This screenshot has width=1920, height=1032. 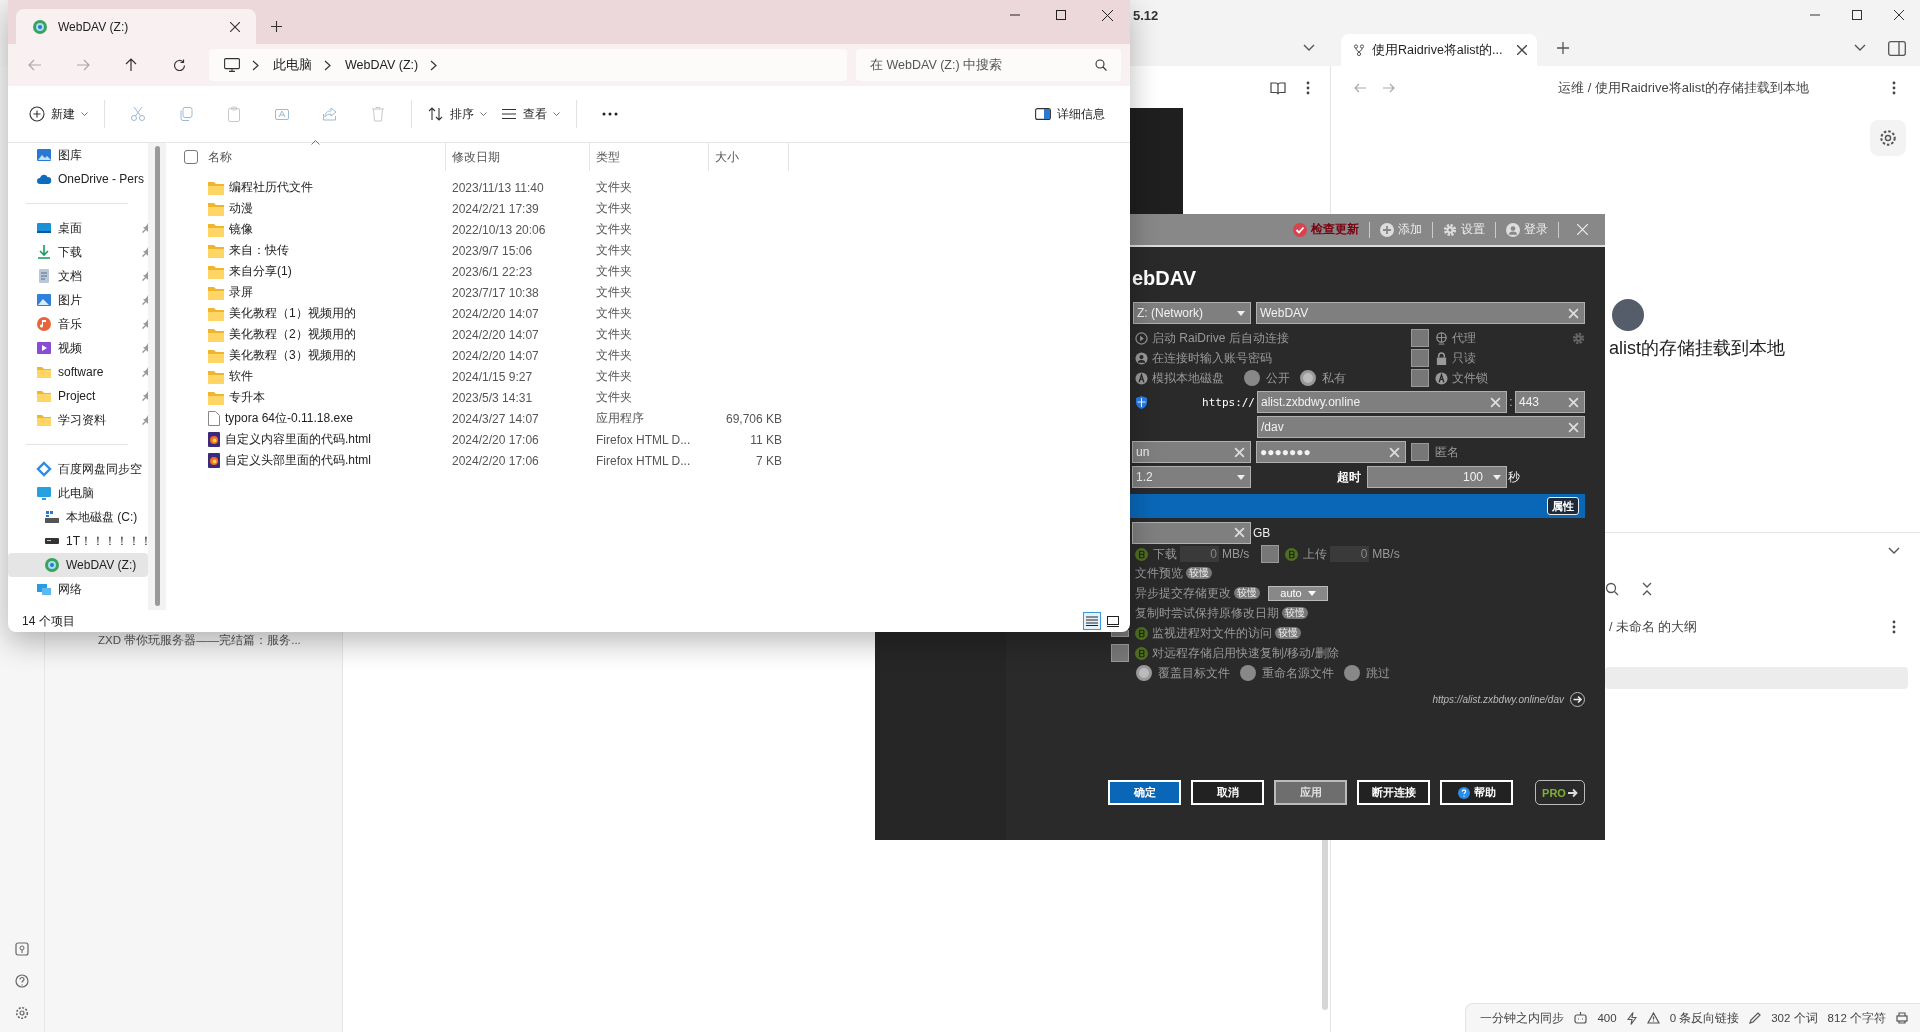 I want to click on file-name: typora 64位-0.11.18.exe, so click(x=289, y=418).